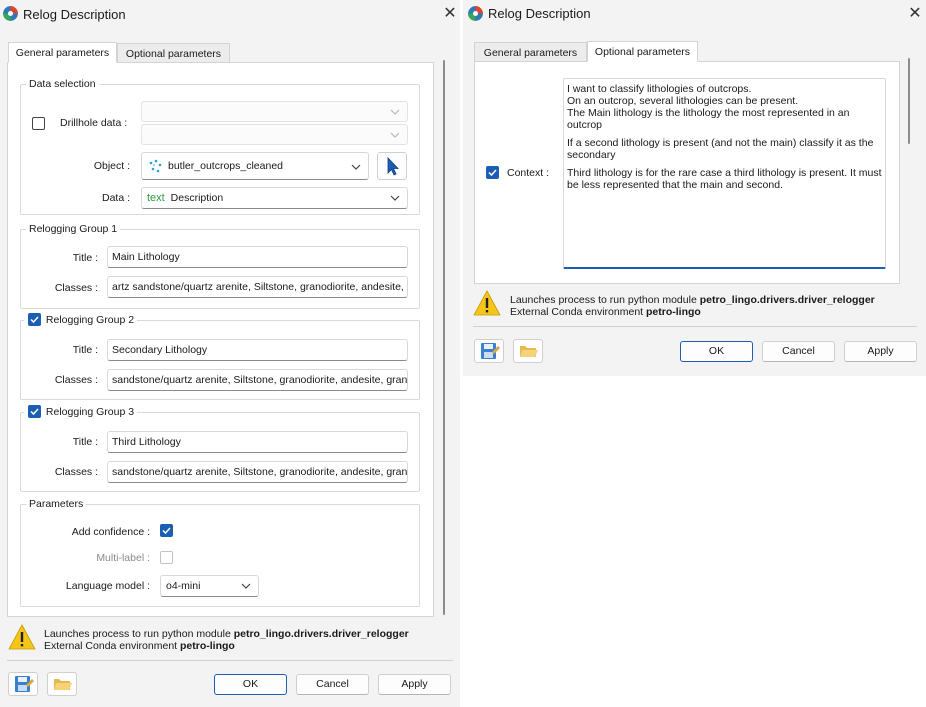 Image resolution: width=926 pixels, height=707 pixels. Describe the element at coordinates (123, 558) in the screenshot. I see `multi-label-label: Multi-label :` at that location.